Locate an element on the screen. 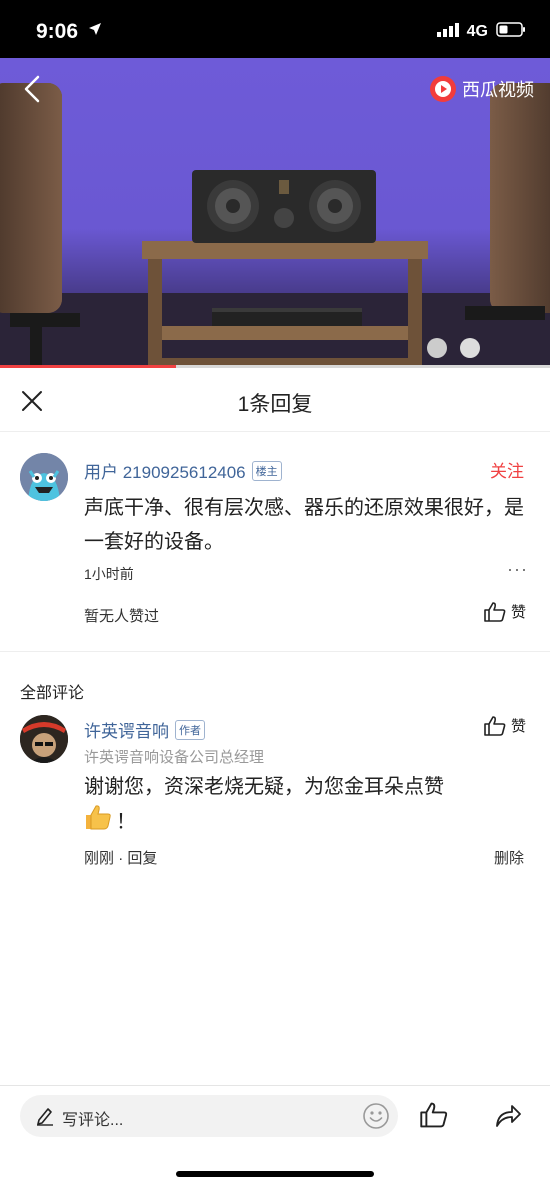 This screenshot has width=550, height=1190. likes-summary: 暂无人赞过 is located at coordinates (122, 616).